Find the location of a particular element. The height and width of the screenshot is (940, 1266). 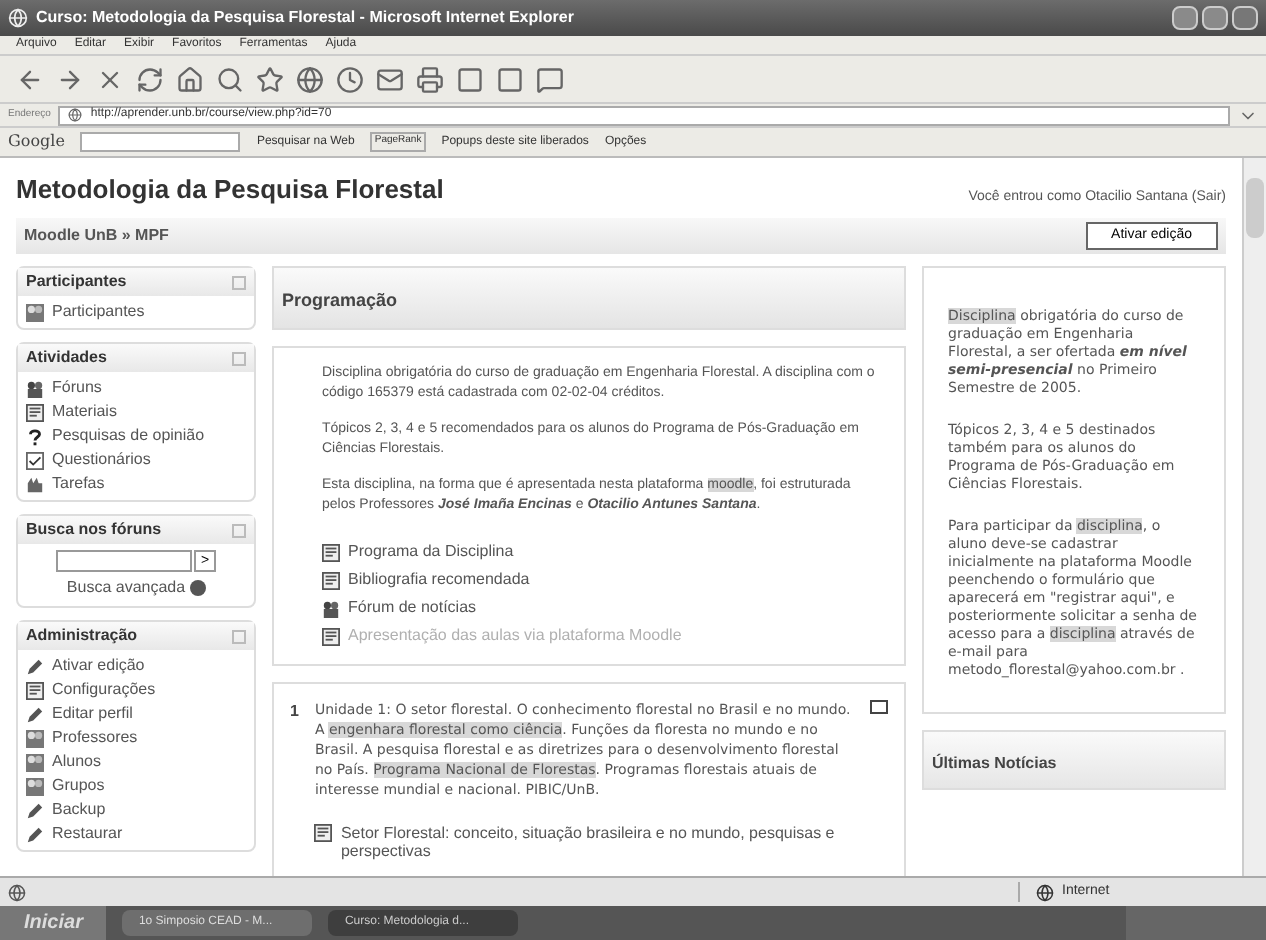

search-field is located at coordinates (124, 561).